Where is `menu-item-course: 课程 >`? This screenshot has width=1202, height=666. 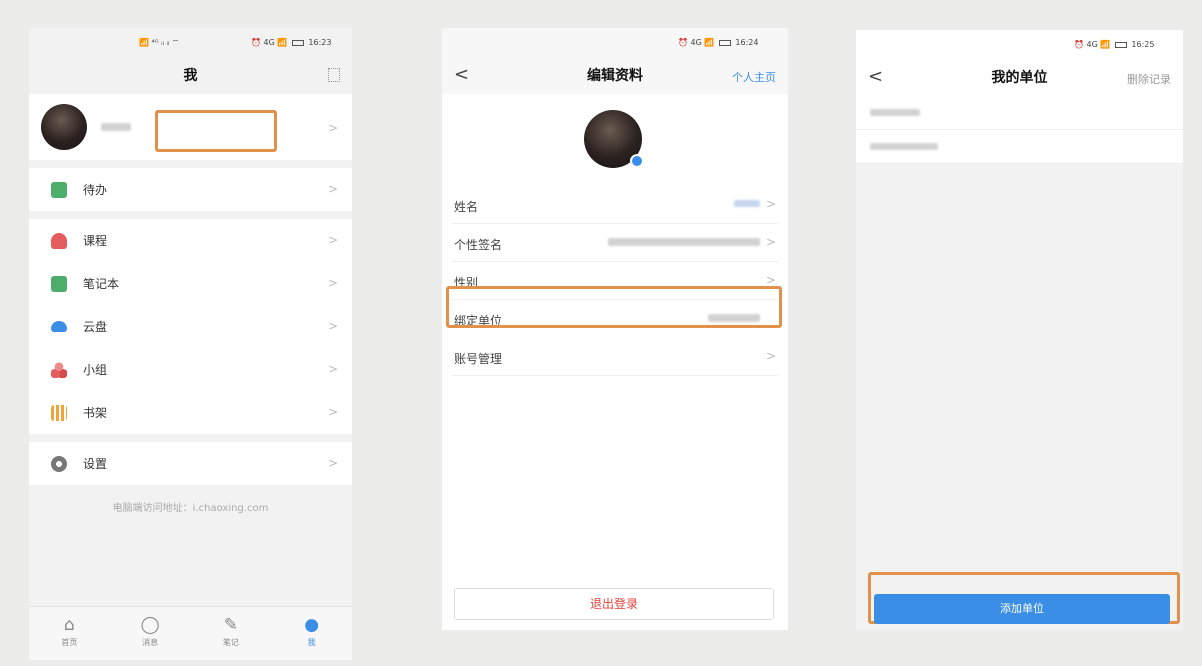 menu-item-course: 课程 > is located at coordinates (190, 240).